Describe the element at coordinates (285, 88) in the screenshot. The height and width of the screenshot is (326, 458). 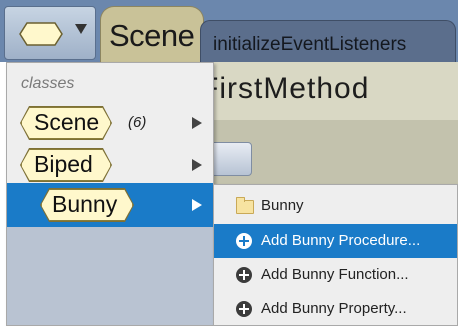
I see `method-title: FirstMethod` at that location.